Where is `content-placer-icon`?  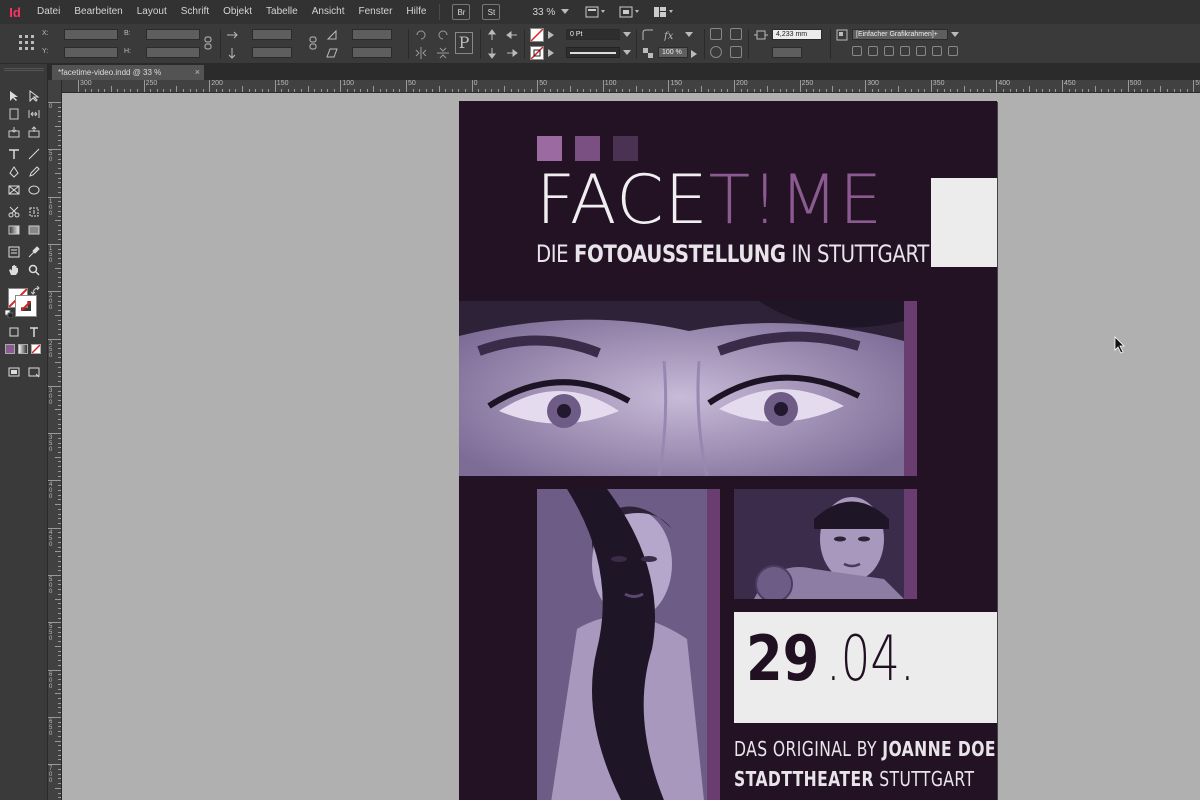
content-placer-icon is located at coordinates (34, 131).